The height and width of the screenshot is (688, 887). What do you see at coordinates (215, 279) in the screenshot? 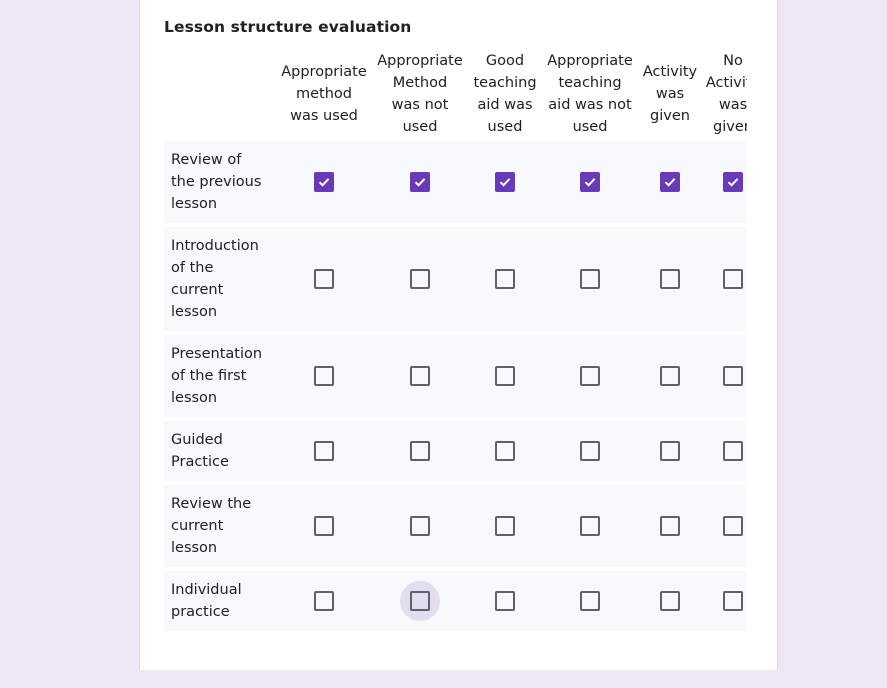
I see `row-label: Introduction of the current lesson` at bounding box center [215, 279].